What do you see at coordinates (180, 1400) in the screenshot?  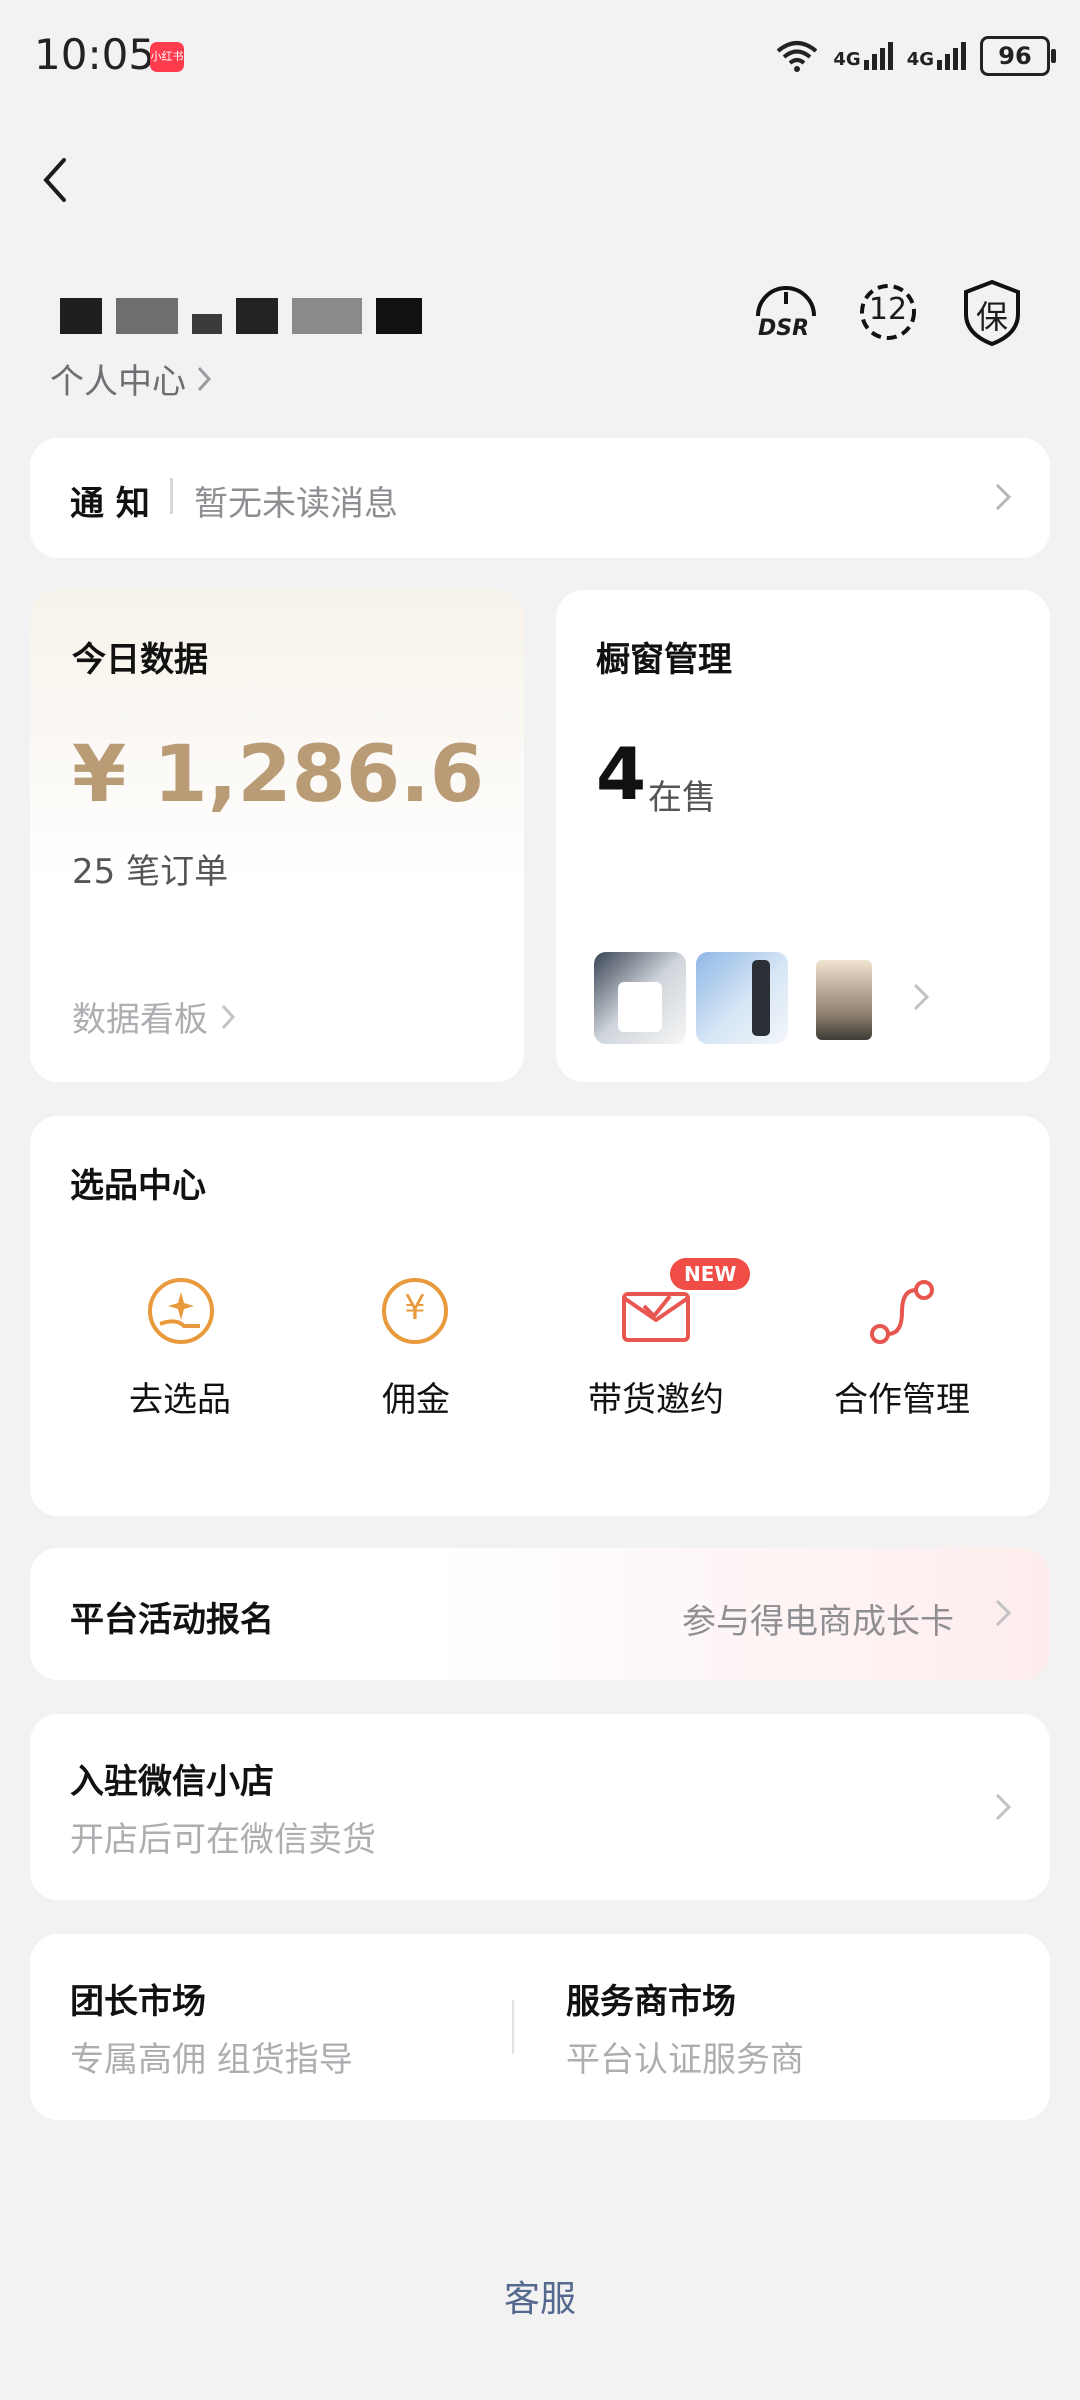 I see `go-select-label: 去选品` at bounding box center [180, 1400].